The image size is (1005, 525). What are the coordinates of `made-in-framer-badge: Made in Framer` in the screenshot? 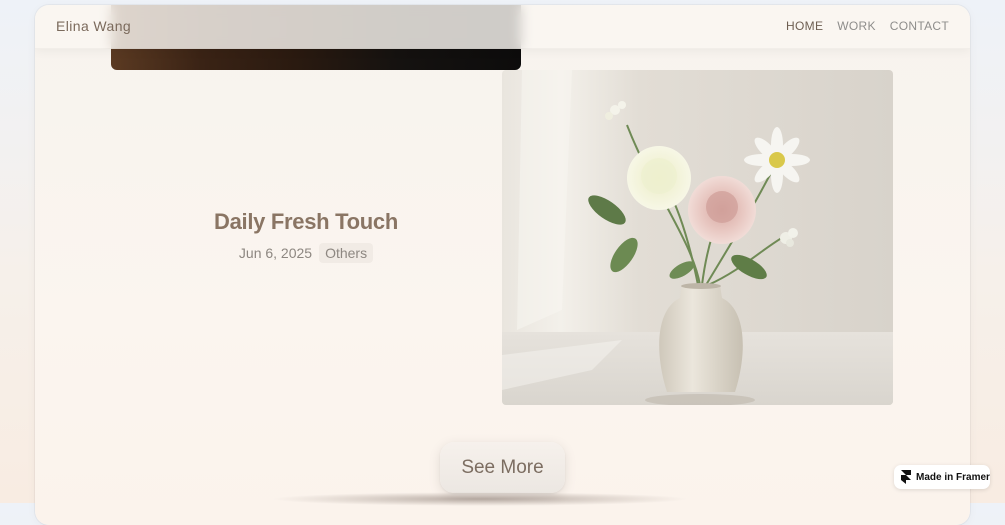 It's located at (942, 477).